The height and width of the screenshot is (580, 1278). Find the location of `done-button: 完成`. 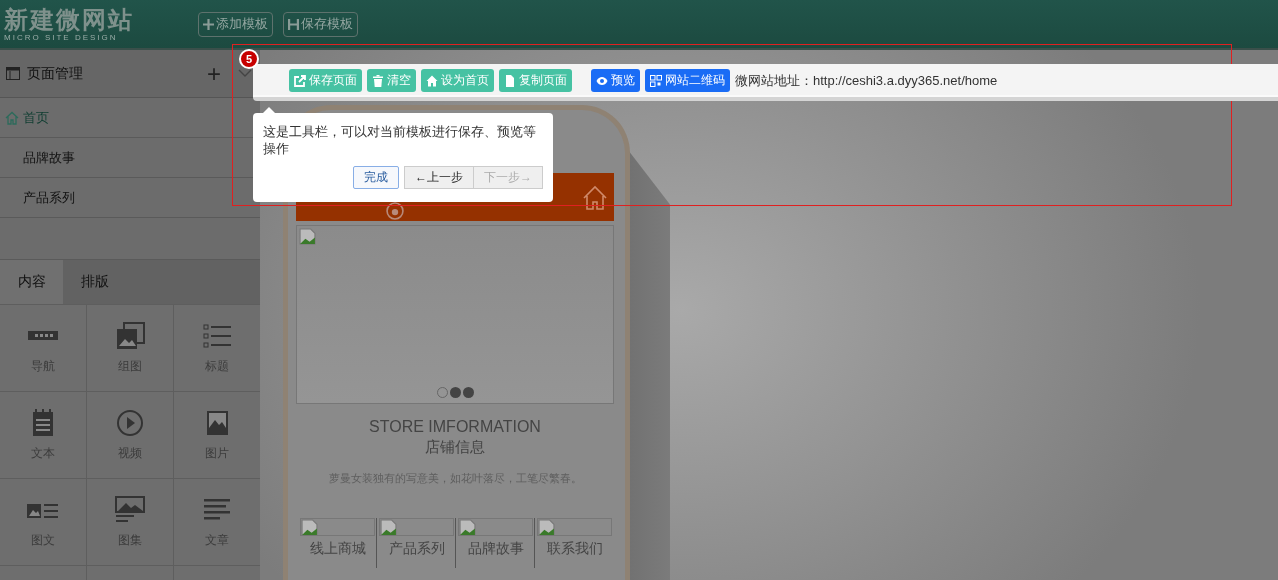

done-button: 完成 is located at coordinates (376, 177).